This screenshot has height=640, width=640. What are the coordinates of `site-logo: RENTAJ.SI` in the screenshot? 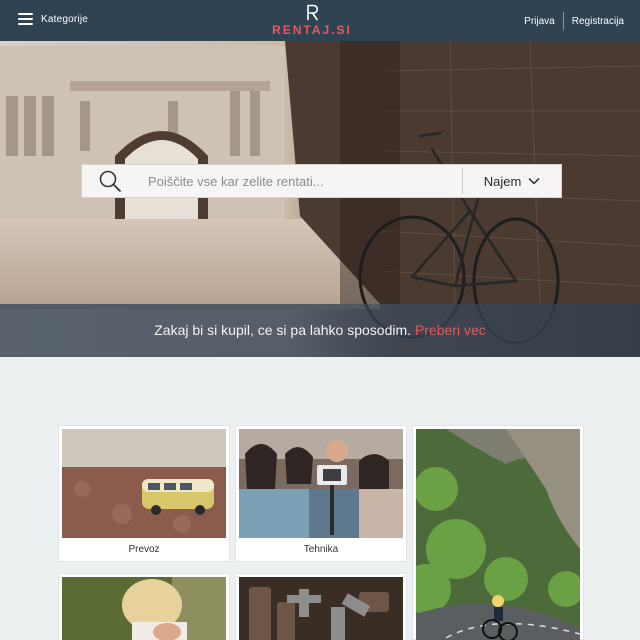 It's located at (312, 20).